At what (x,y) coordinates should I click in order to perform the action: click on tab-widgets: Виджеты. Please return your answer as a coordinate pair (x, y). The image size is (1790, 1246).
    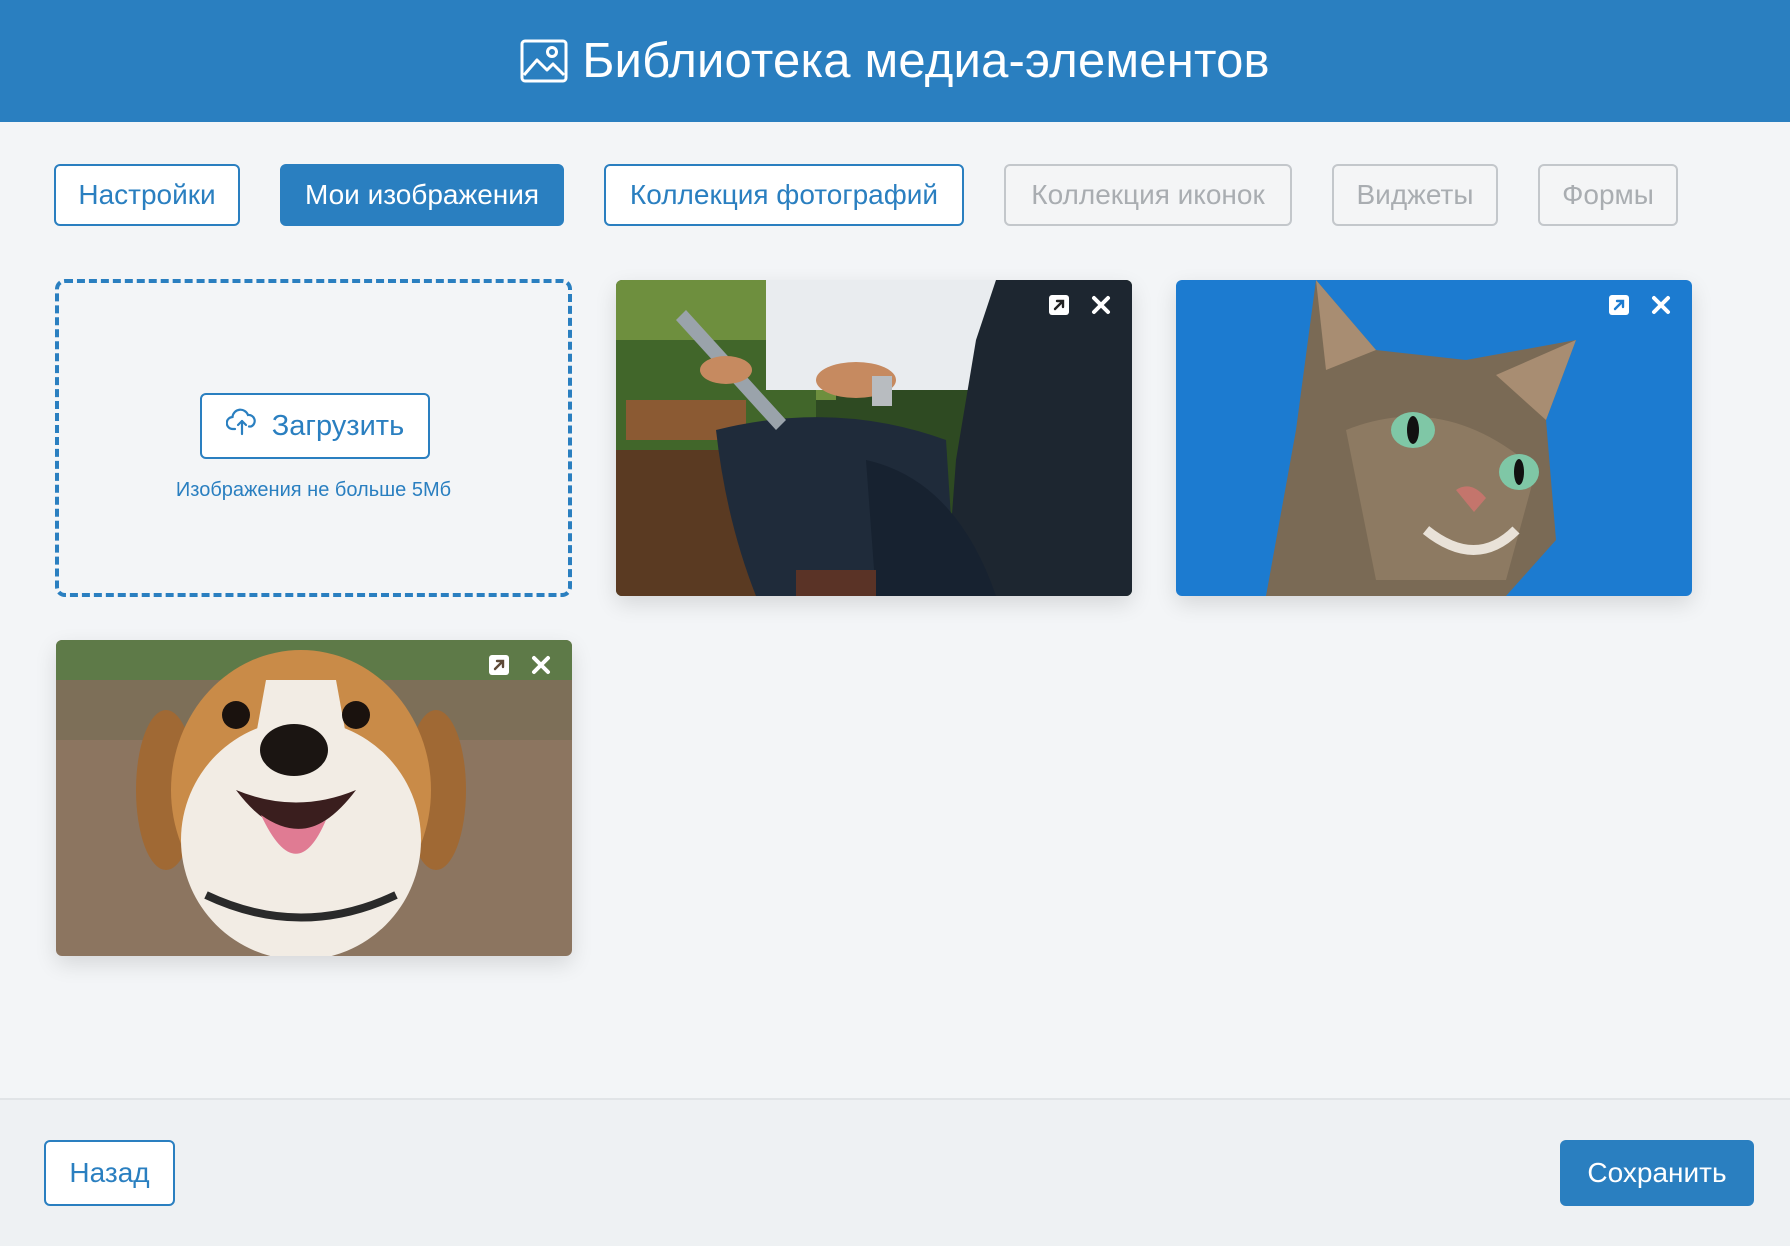
    Looking at the image, I should click on (1415, 195).